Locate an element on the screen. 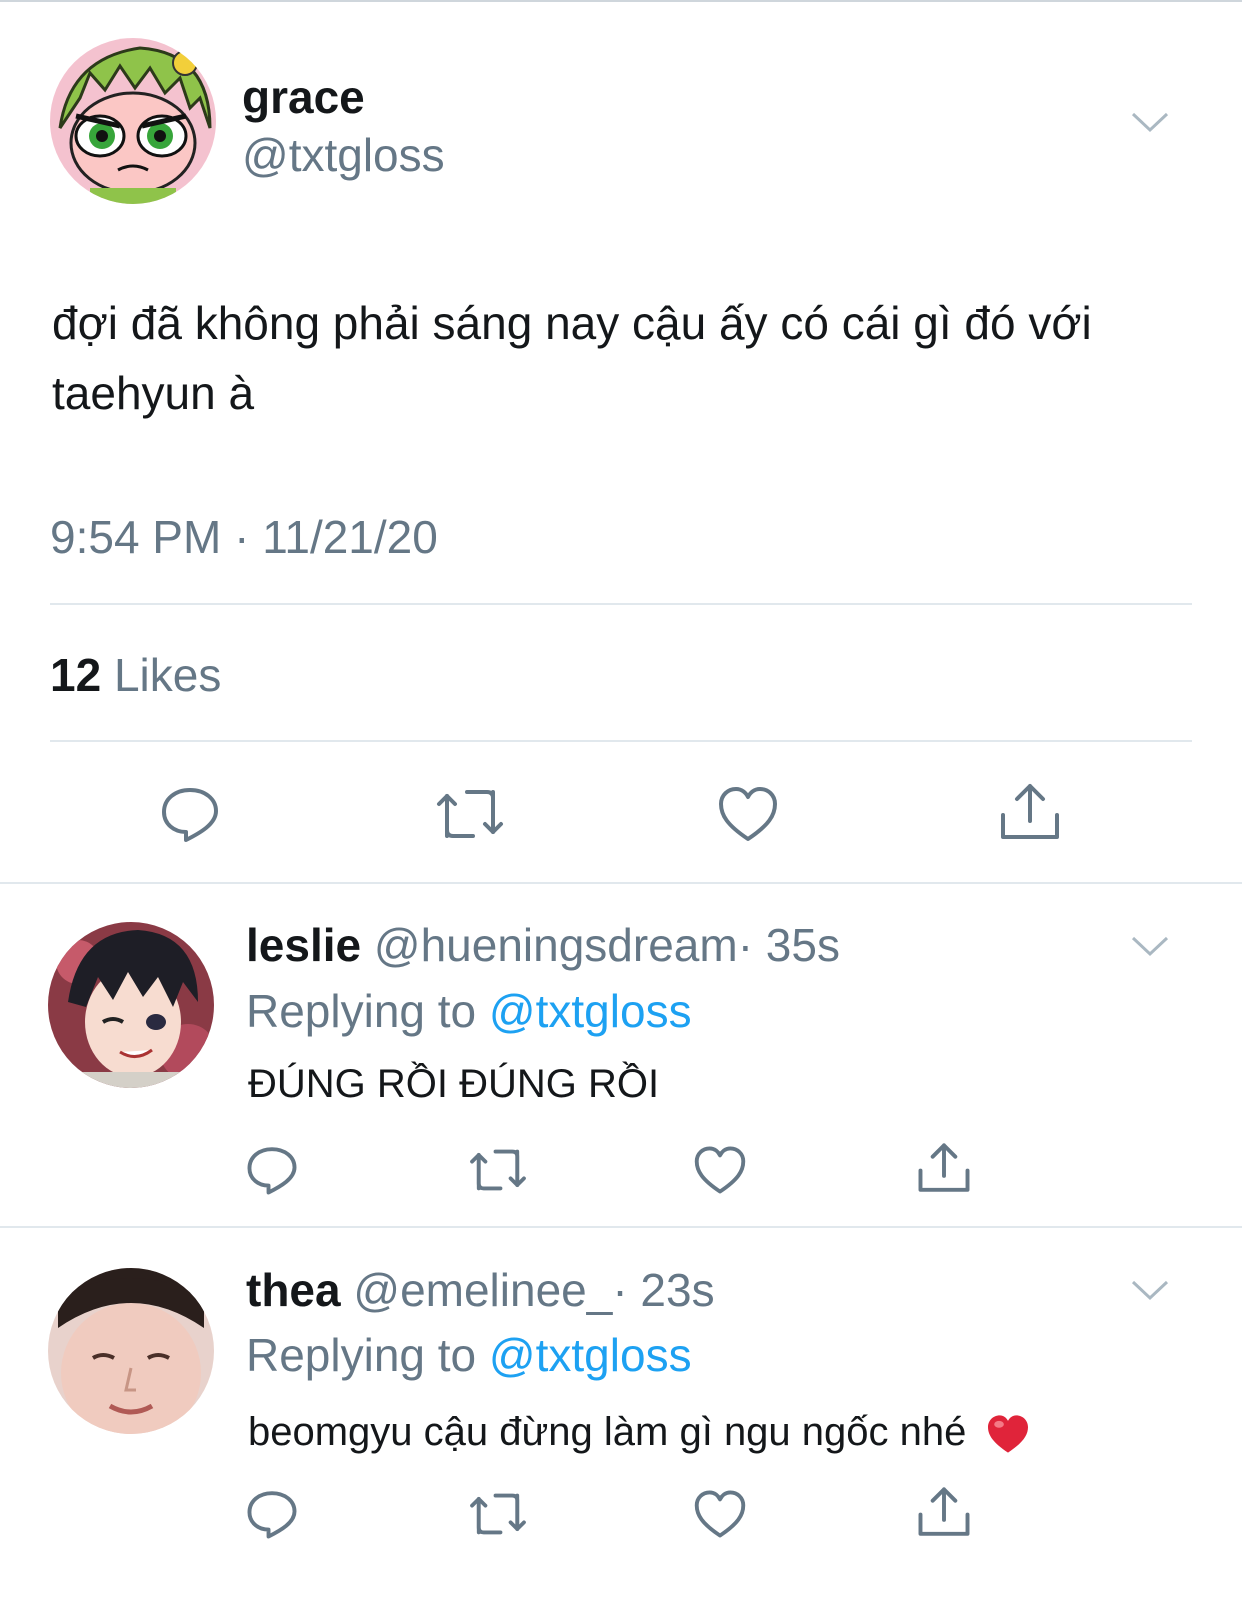 The height and width of the screenshot is (1600, 1242). reply-header: thea @emelinee_· 23s is located at coordinates (480, 1290).